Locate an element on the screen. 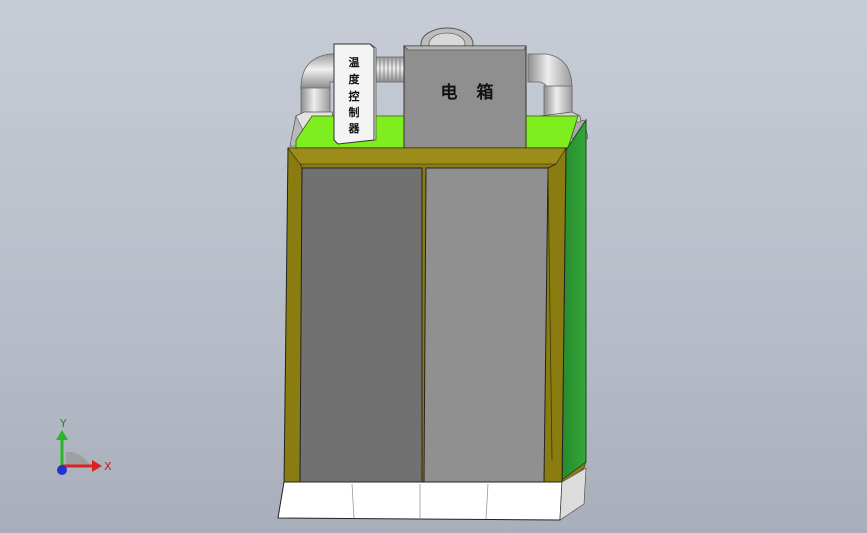 Image resolution: width=867 pixels, height=533 pixels. temp-controller-char: 温 is located at coordinates (354, 62).